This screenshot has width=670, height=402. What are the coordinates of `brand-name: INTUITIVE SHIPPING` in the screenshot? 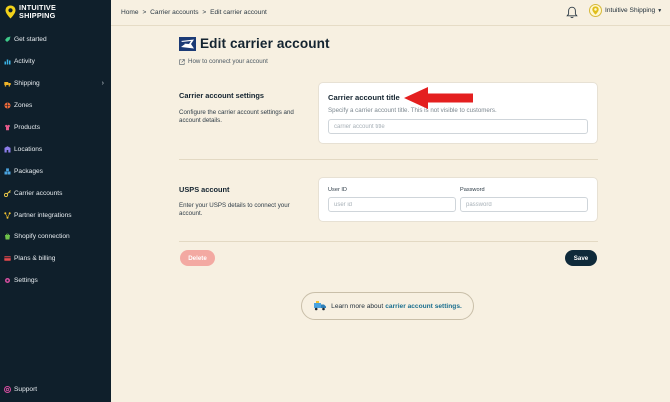 It's located at (38, 11).